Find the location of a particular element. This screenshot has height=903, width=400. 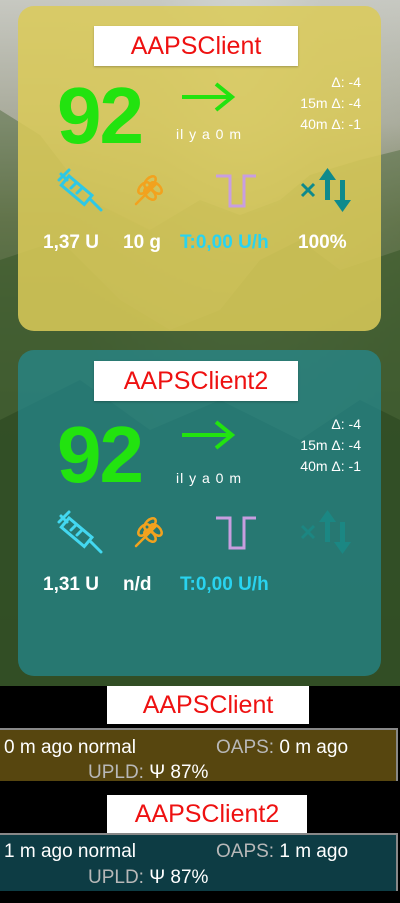

cob-value: 10 g is located at coordinates (142, 242).